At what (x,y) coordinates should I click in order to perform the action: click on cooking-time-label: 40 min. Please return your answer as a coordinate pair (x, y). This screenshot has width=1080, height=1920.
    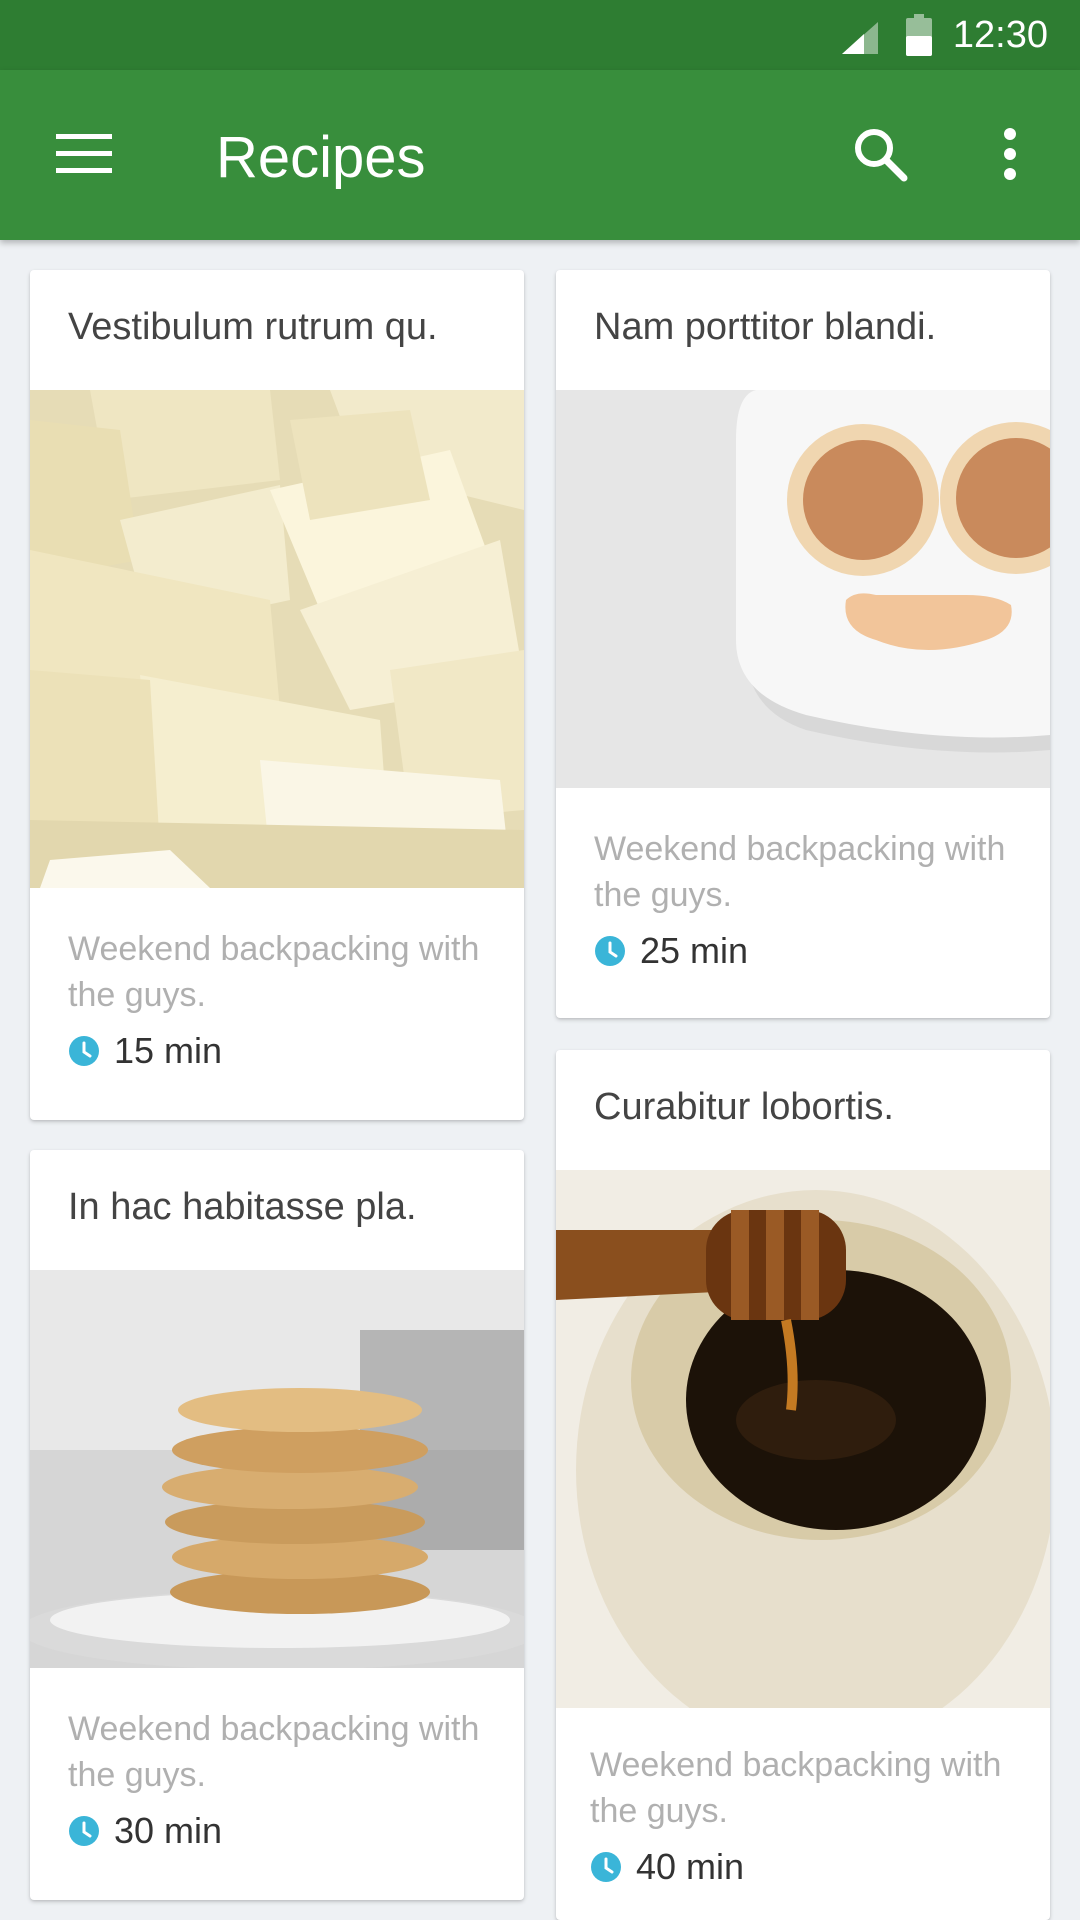
    Looking at the image, I should click on (690, 1866).